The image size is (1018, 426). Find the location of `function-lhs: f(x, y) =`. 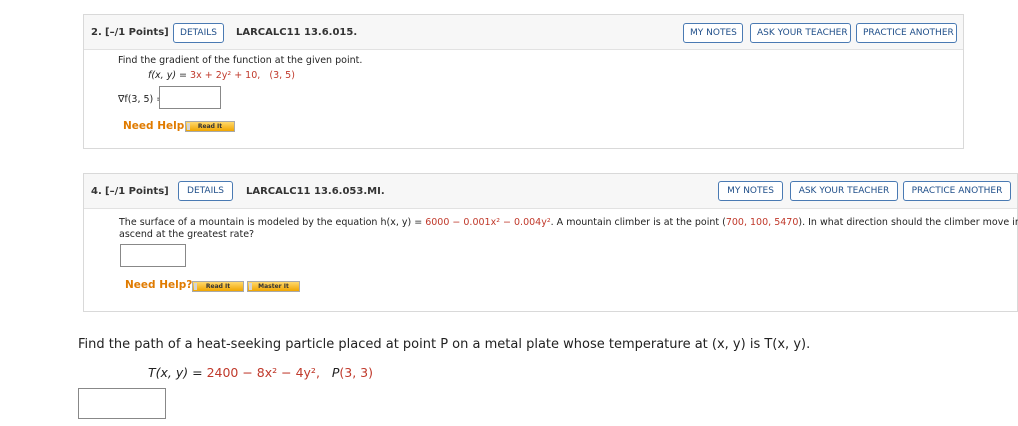

function-lhs: f(x, y) = is located at coordinates (169, 75).